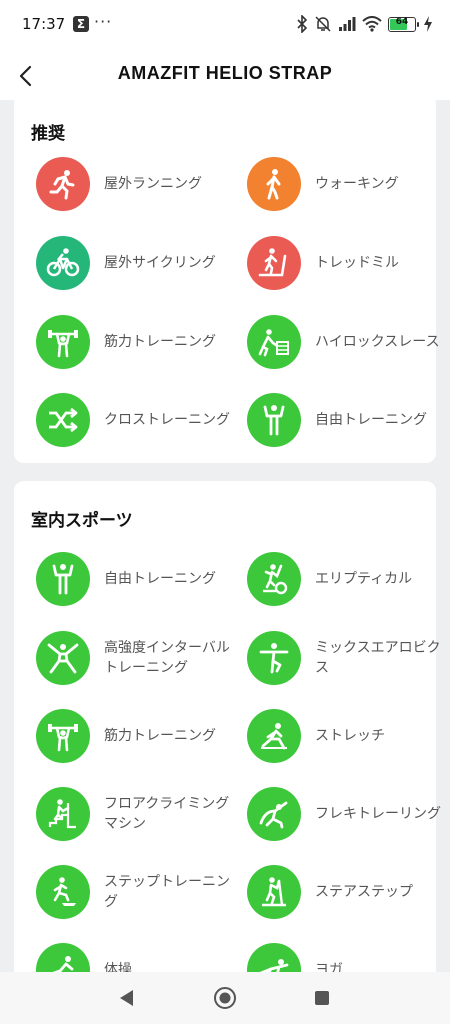 This screenshot has height=1024, width=450. I want to click on section-title: 推奨, so click(48, 134).